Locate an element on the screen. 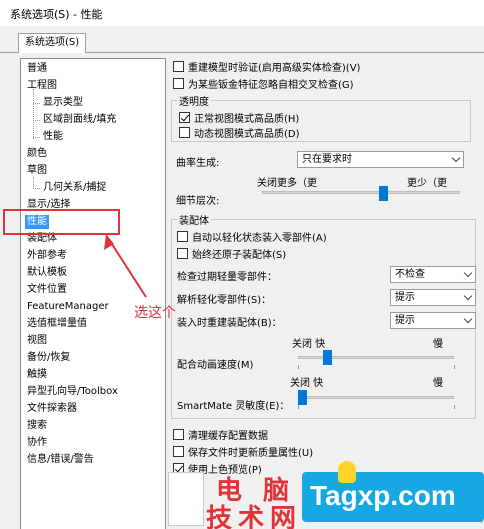 This screenshot has width=484, height=529. rebuild-on-load-label: 装入时重建装配体(B)： is located at coordinates (229, 323).